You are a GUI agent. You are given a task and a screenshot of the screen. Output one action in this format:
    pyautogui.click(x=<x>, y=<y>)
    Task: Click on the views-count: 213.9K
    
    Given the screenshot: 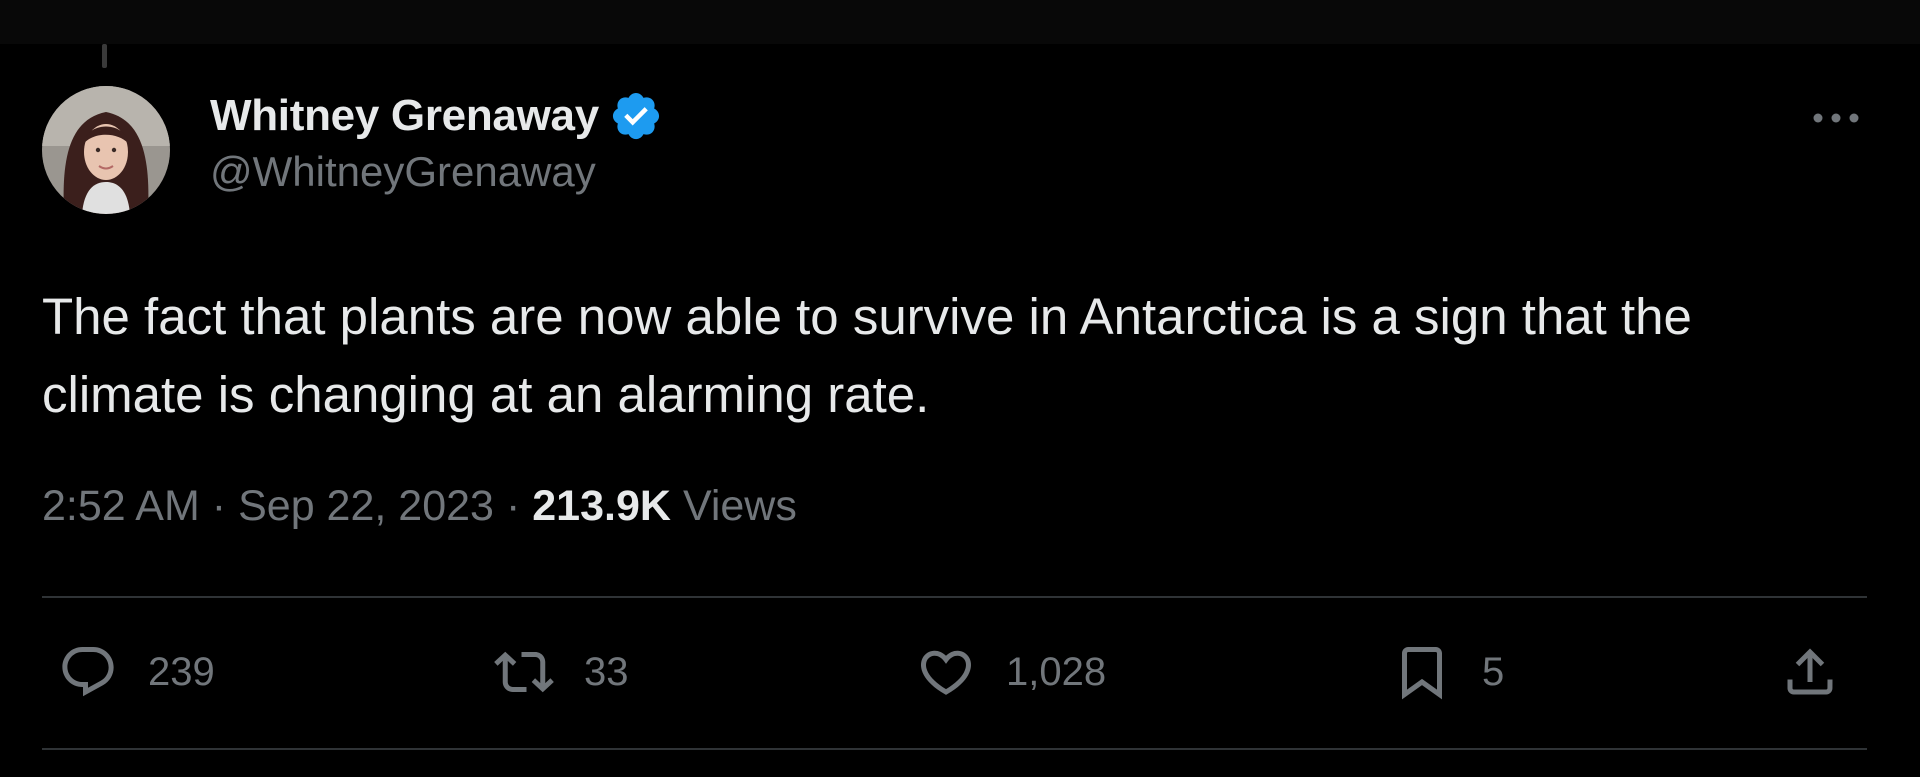 What is the action you would take?
    pyautogui.click(x=601, y=506)
    